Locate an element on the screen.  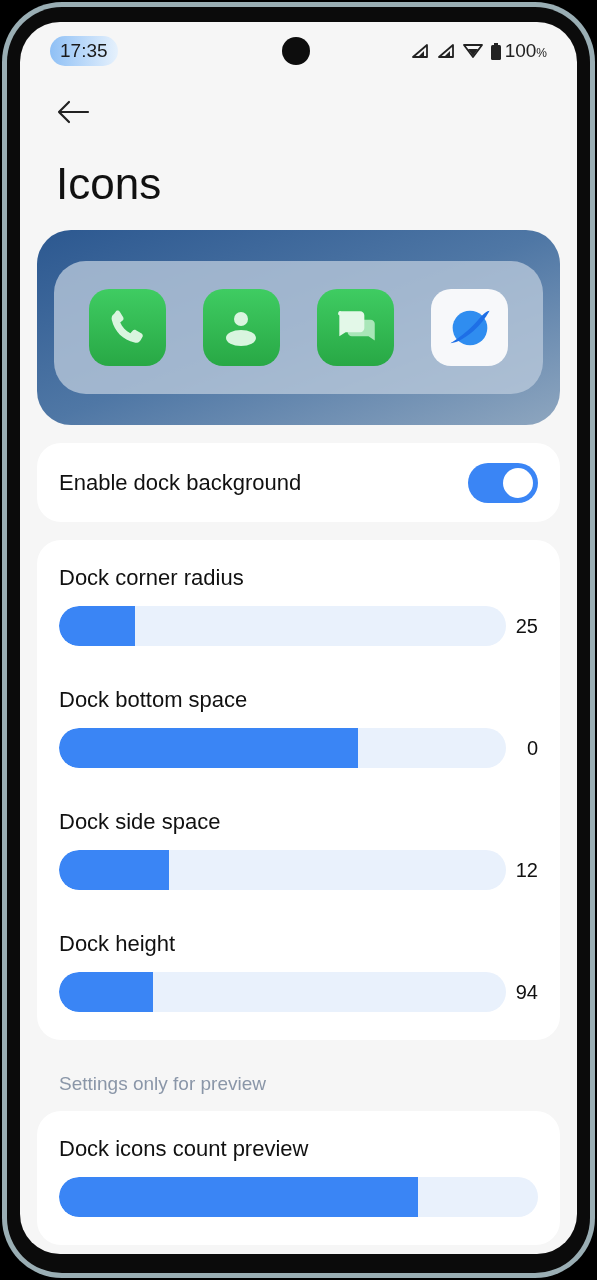
slider-value: 12 is located at coordinates (526, 870).